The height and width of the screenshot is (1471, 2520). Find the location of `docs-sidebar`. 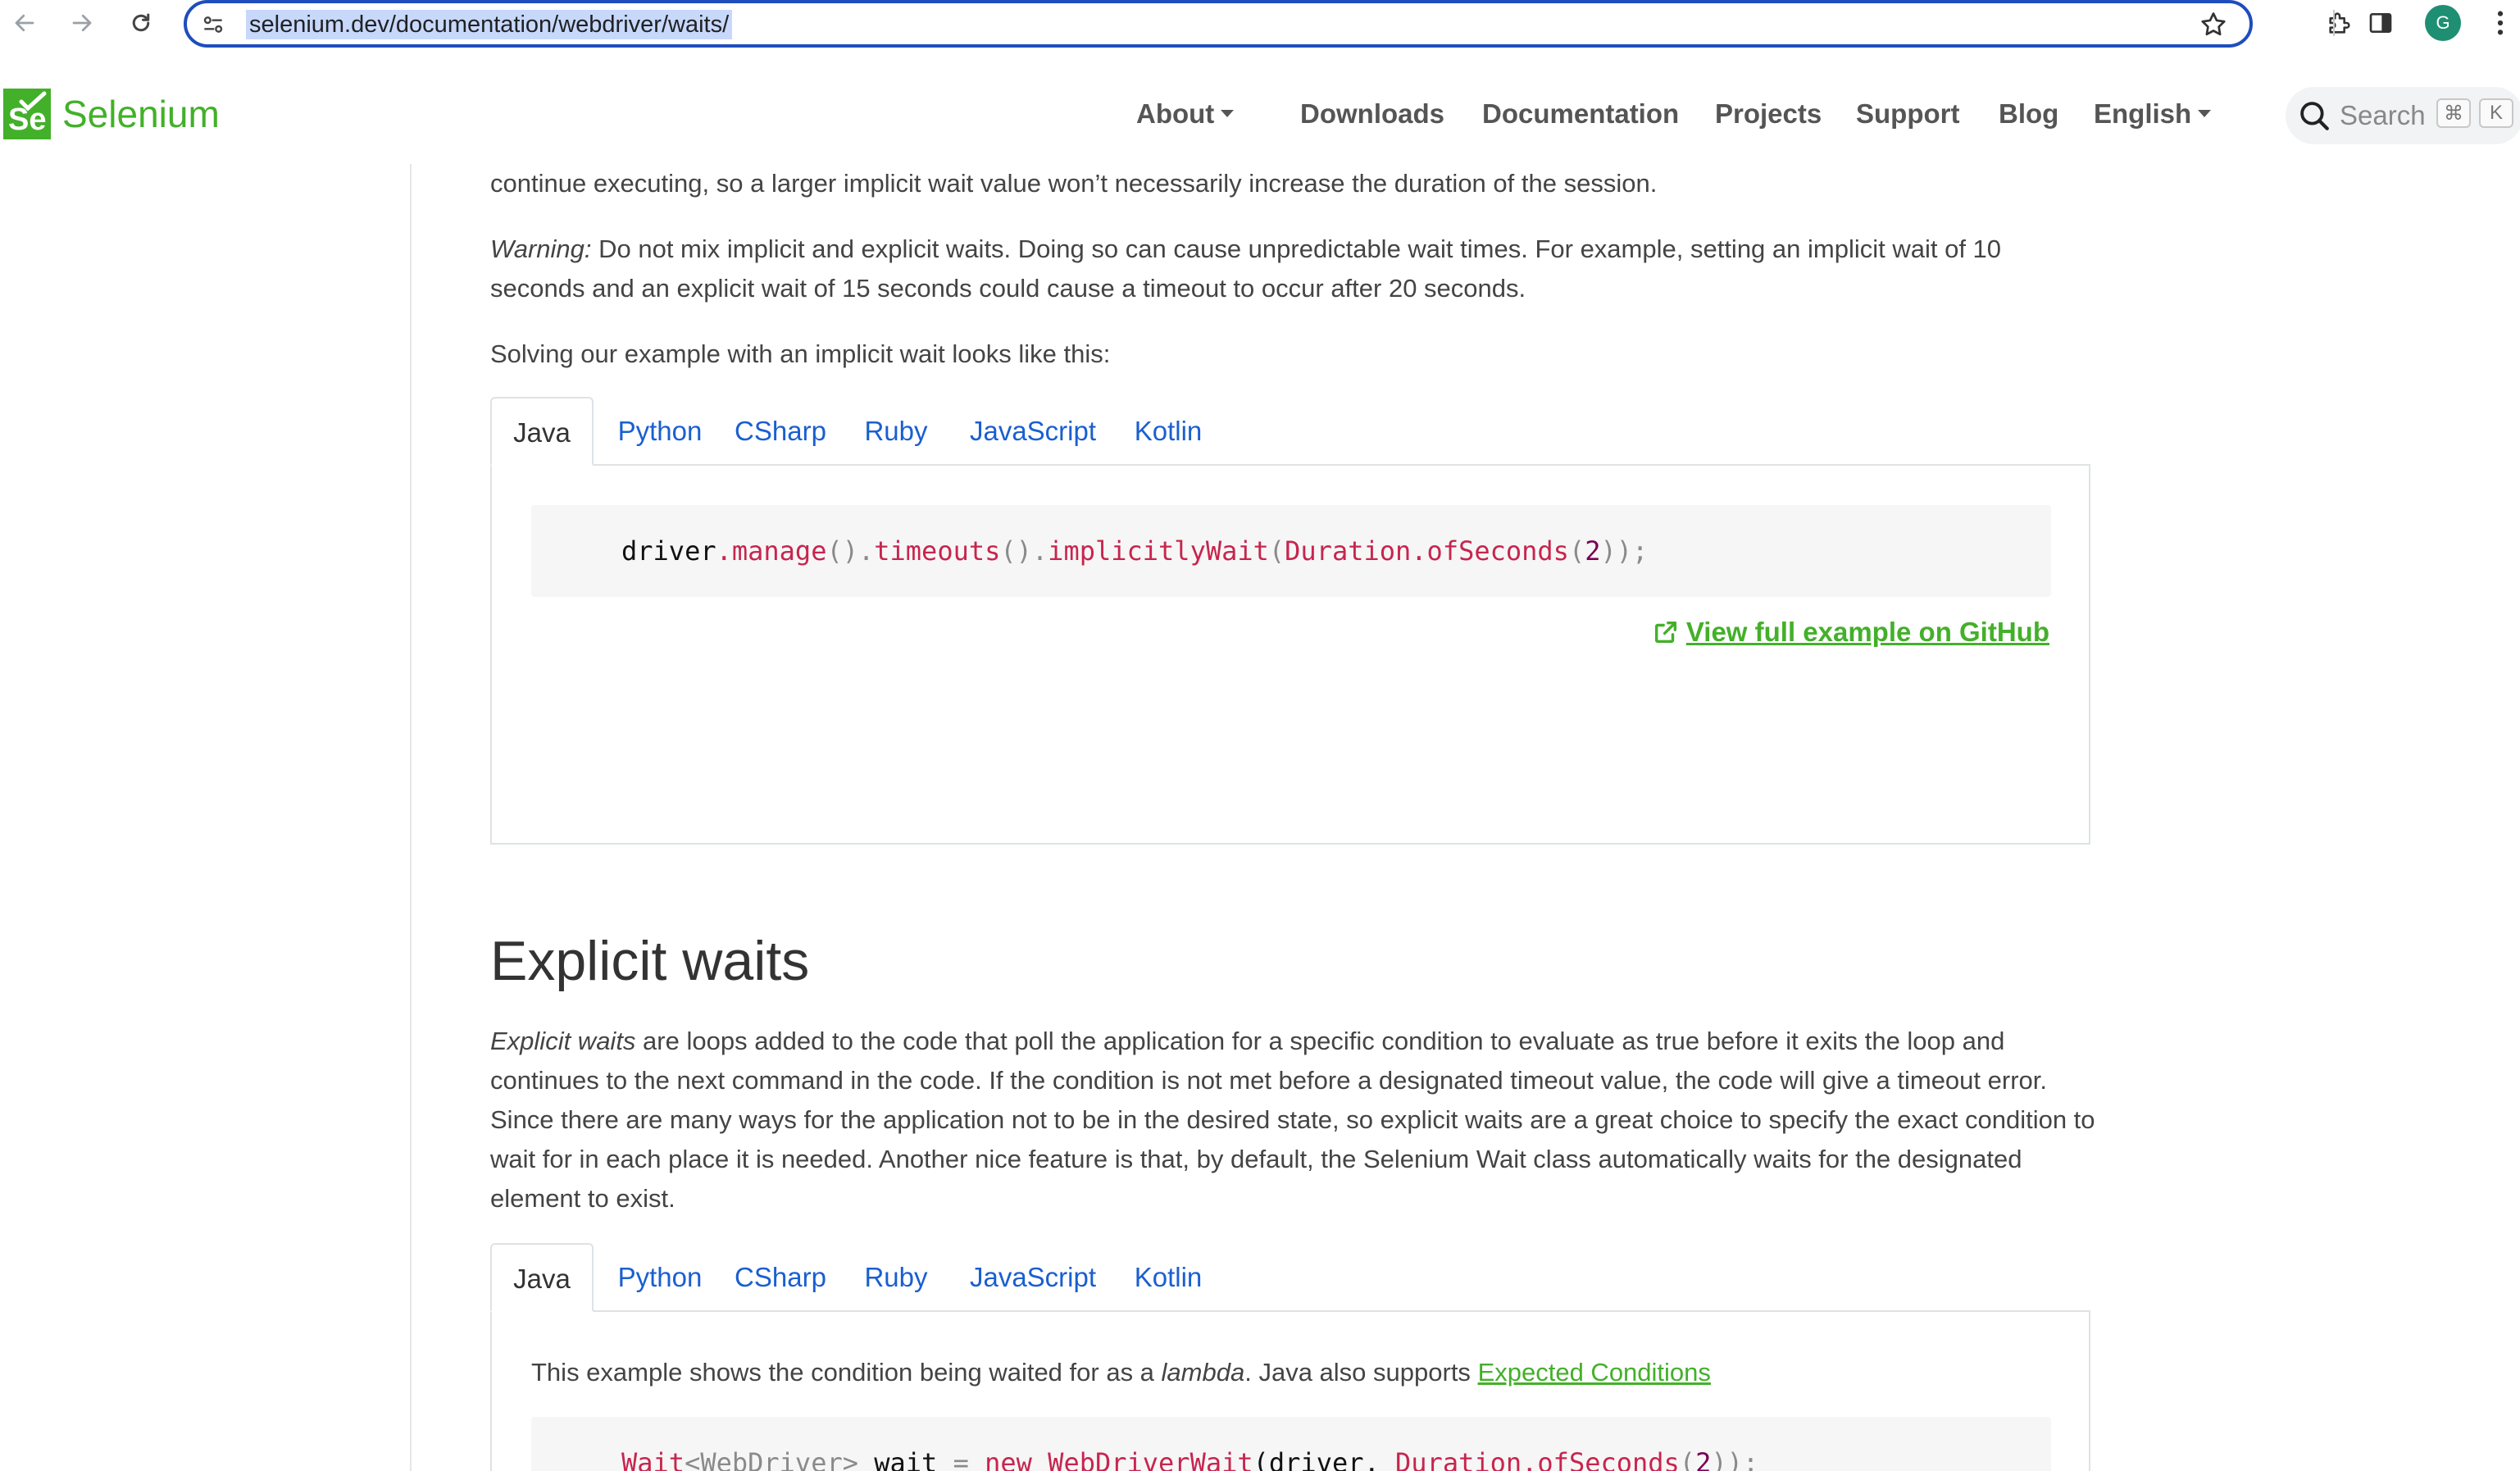

docs-sidebar is located at coordinates (205, 818).